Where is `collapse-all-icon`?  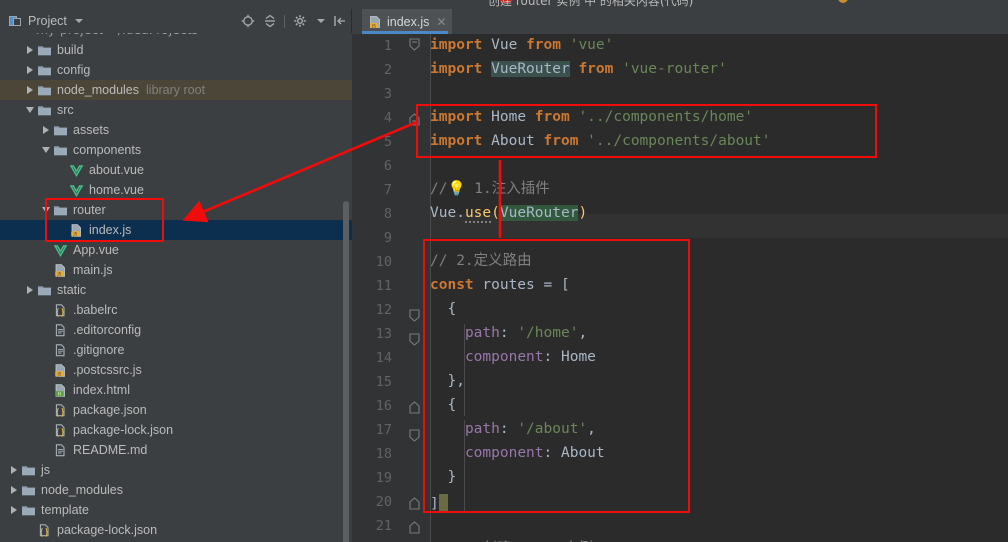
collapse-all-icon is located at coordinates (269, 21).